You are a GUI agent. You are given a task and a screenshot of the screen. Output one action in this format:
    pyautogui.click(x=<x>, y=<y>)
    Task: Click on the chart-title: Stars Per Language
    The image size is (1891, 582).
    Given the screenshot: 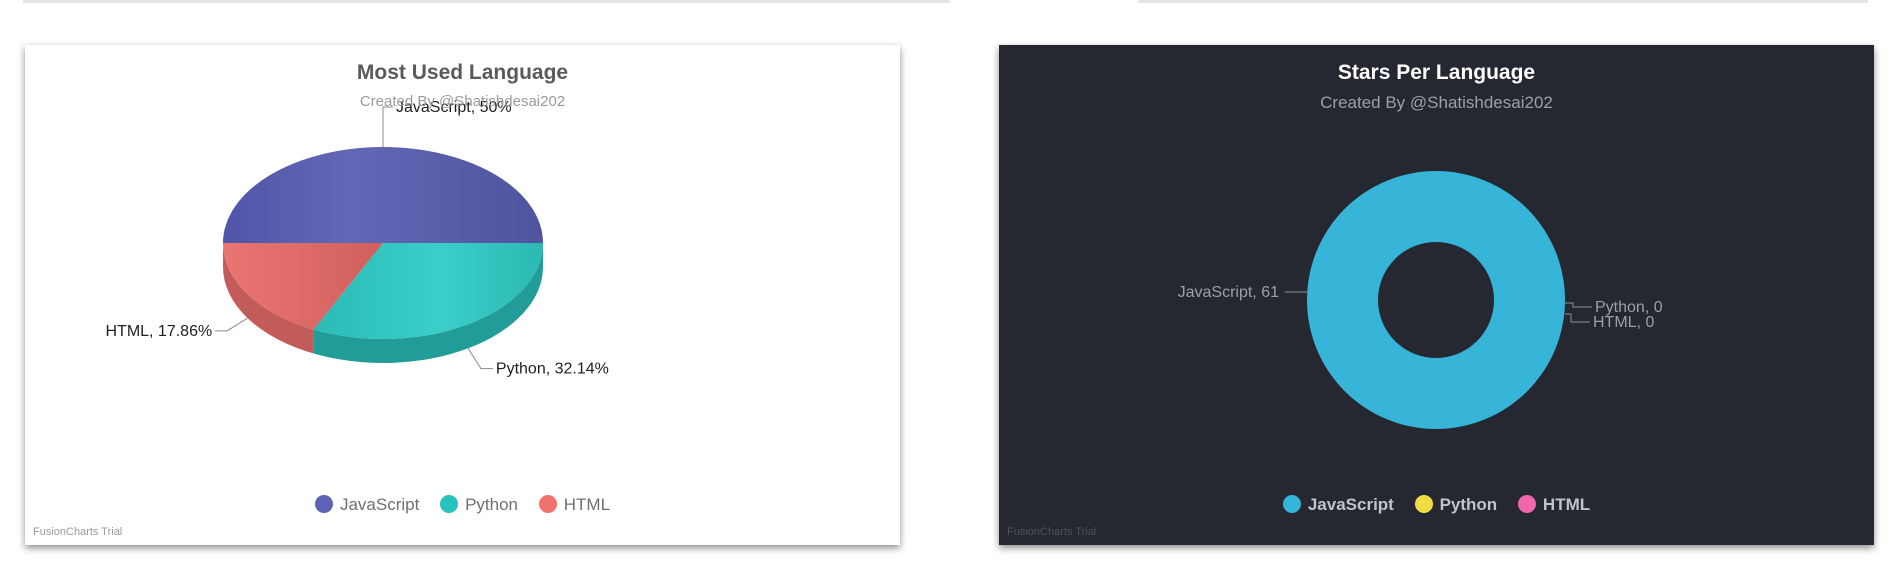 What is the action you would take?
    pyautogui.click(x=1436, y=72)
    